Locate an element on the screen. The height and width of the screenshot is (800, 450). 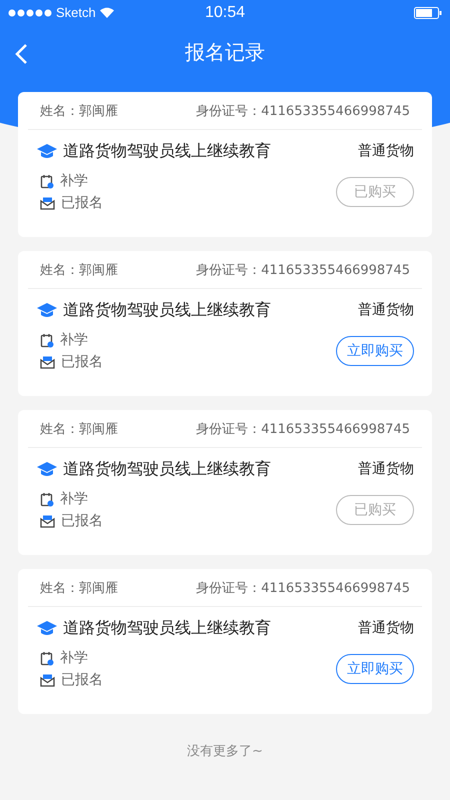
carrier-name: Sketch is located at coordinates (76, 12).